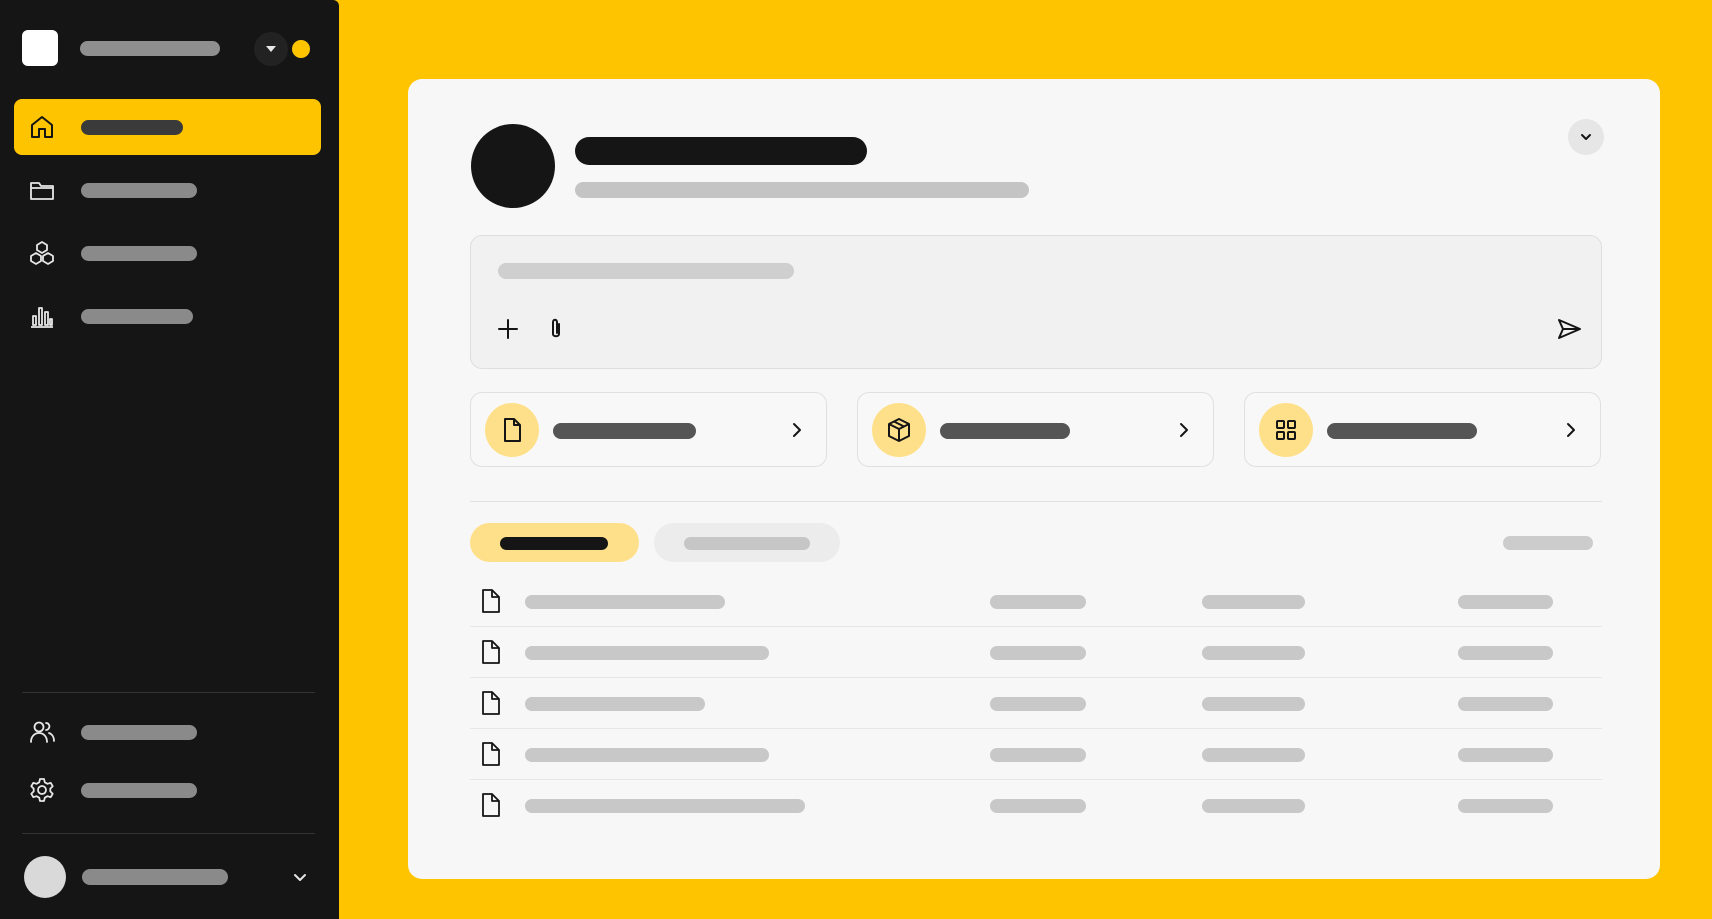  Describe the element at coordinates (150, 48) in the screenshot. I see `workspace-name-placeholder` at that location.